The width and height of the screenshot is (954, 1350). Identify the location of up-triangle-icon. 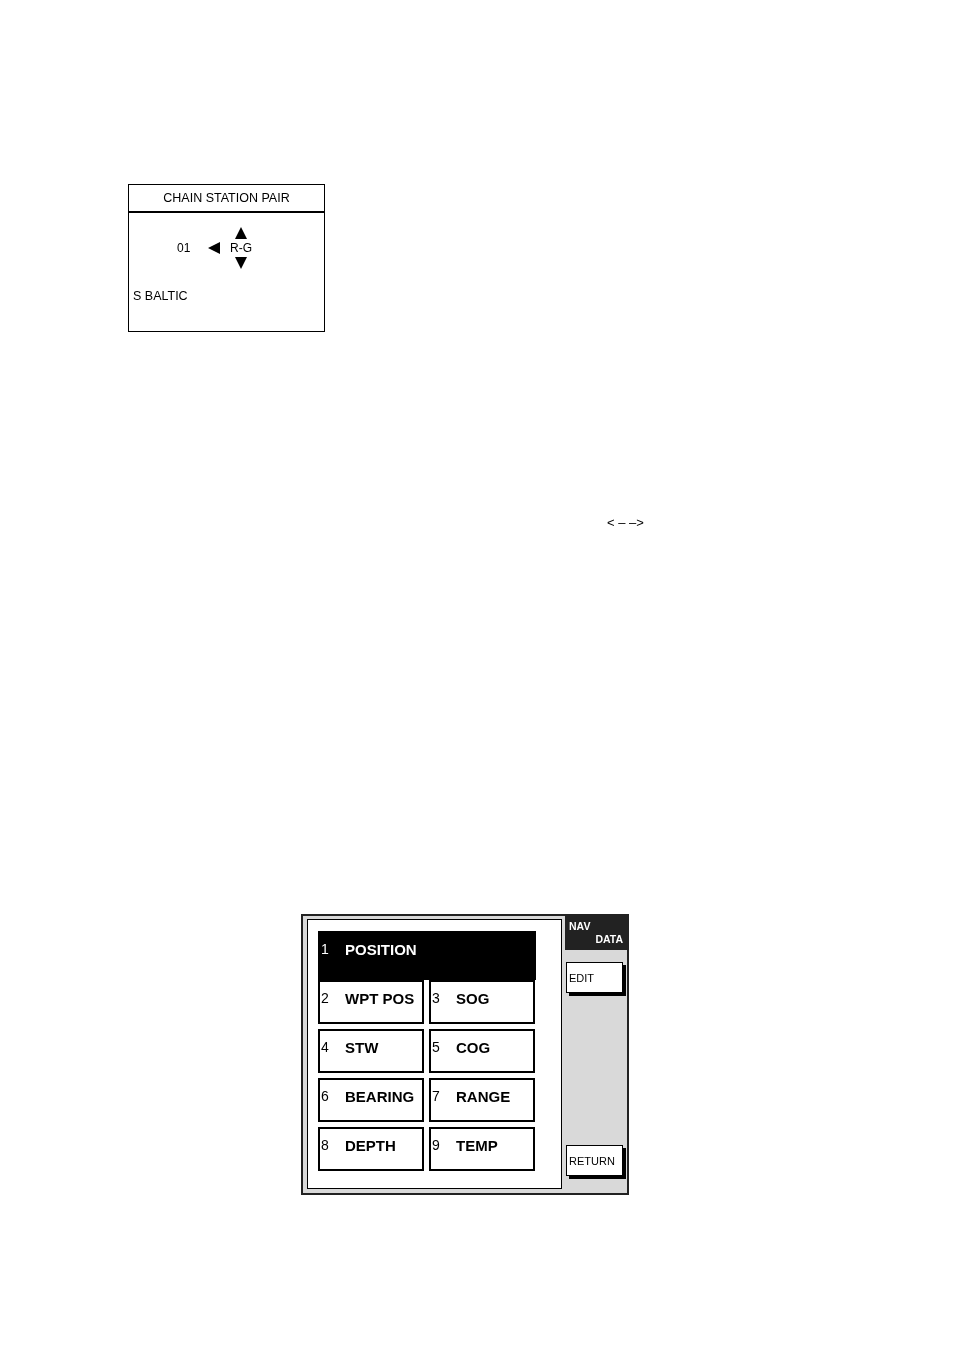
(241, 233).